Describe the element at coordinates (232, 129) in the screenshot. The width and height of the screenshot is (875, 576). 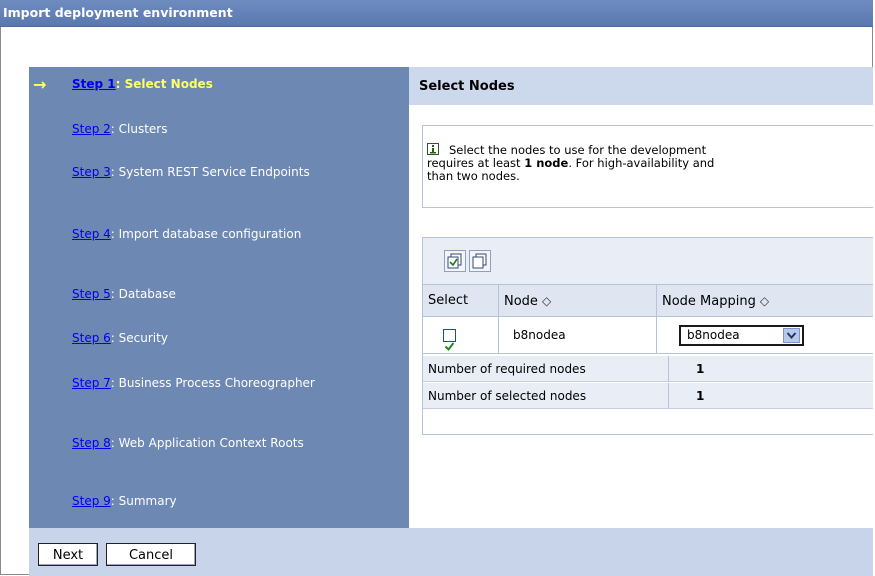
I see `step-2-clusters: Step 2: Clusters` at that location.